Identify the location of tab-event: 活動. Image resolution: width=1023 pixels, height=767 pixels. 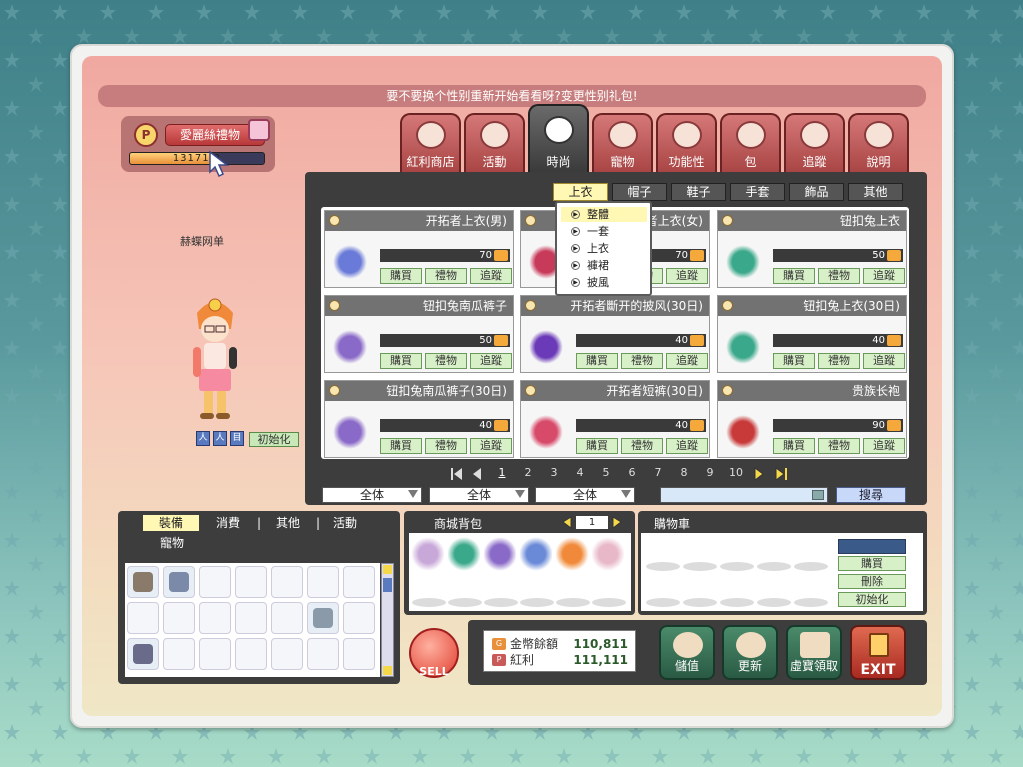
(494, 143).